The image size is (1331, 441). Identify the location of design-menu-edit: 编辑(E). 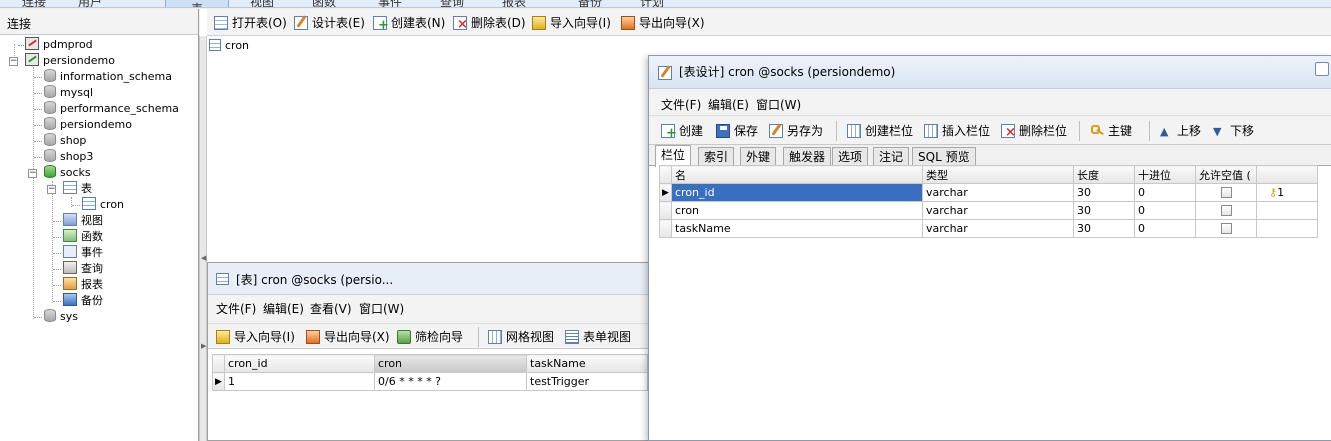
(728, 104).